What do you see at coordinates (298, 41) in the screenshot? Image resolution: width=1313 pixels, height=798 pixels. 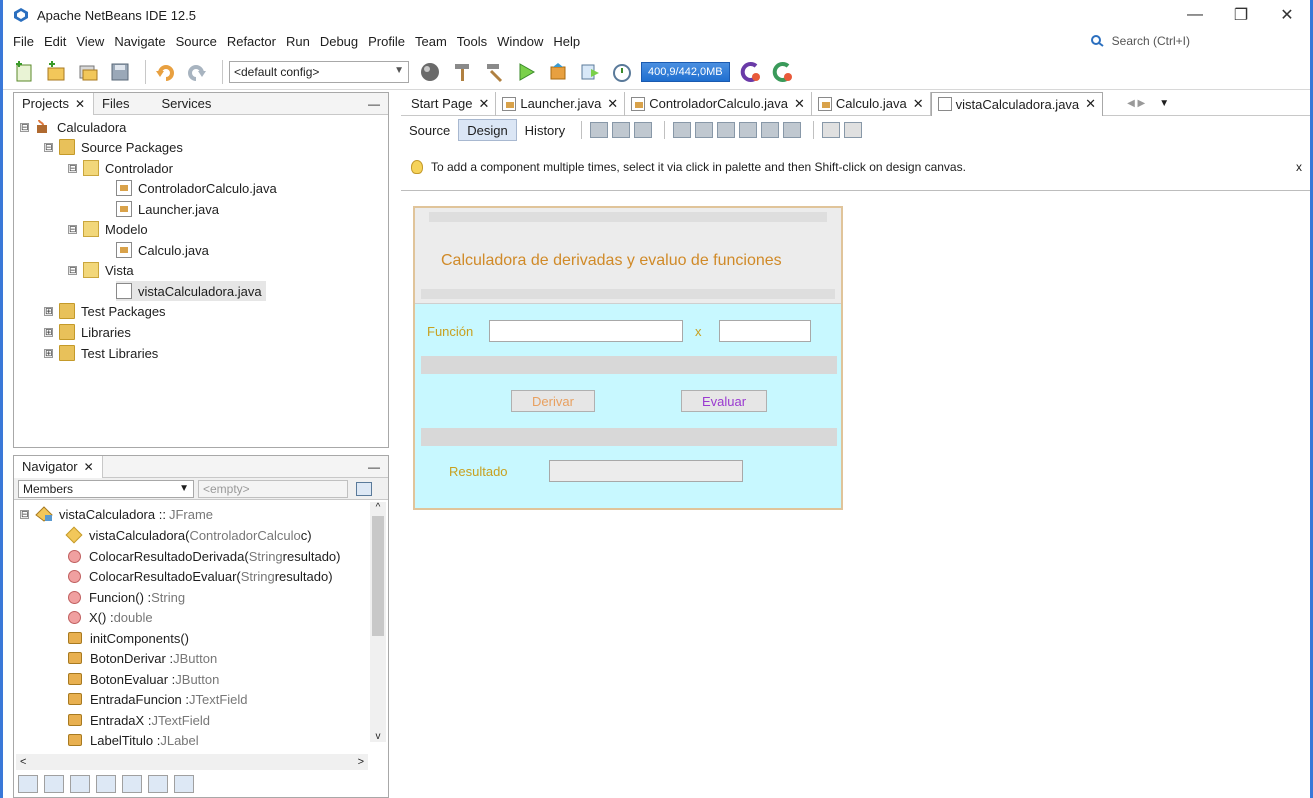 I see `menu-run: Run` at bounding box center [298, 41].